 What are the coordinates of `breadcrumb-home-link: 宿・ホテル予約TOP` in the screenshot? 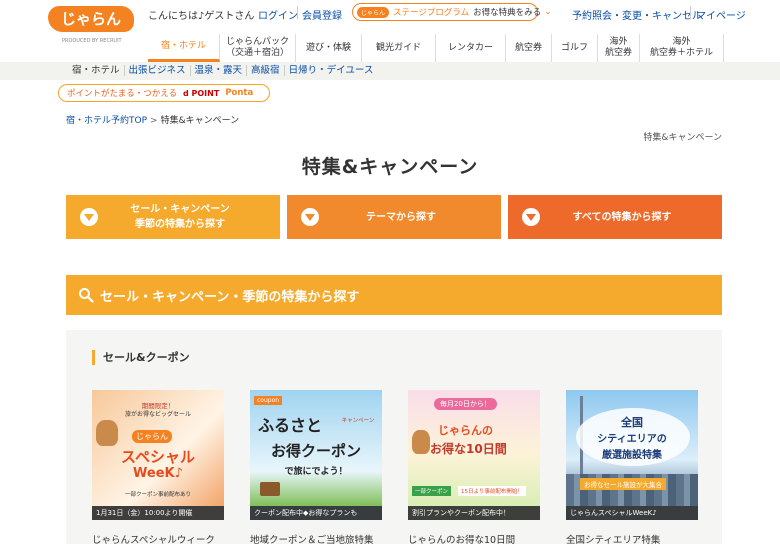 It's located at (106, 121).